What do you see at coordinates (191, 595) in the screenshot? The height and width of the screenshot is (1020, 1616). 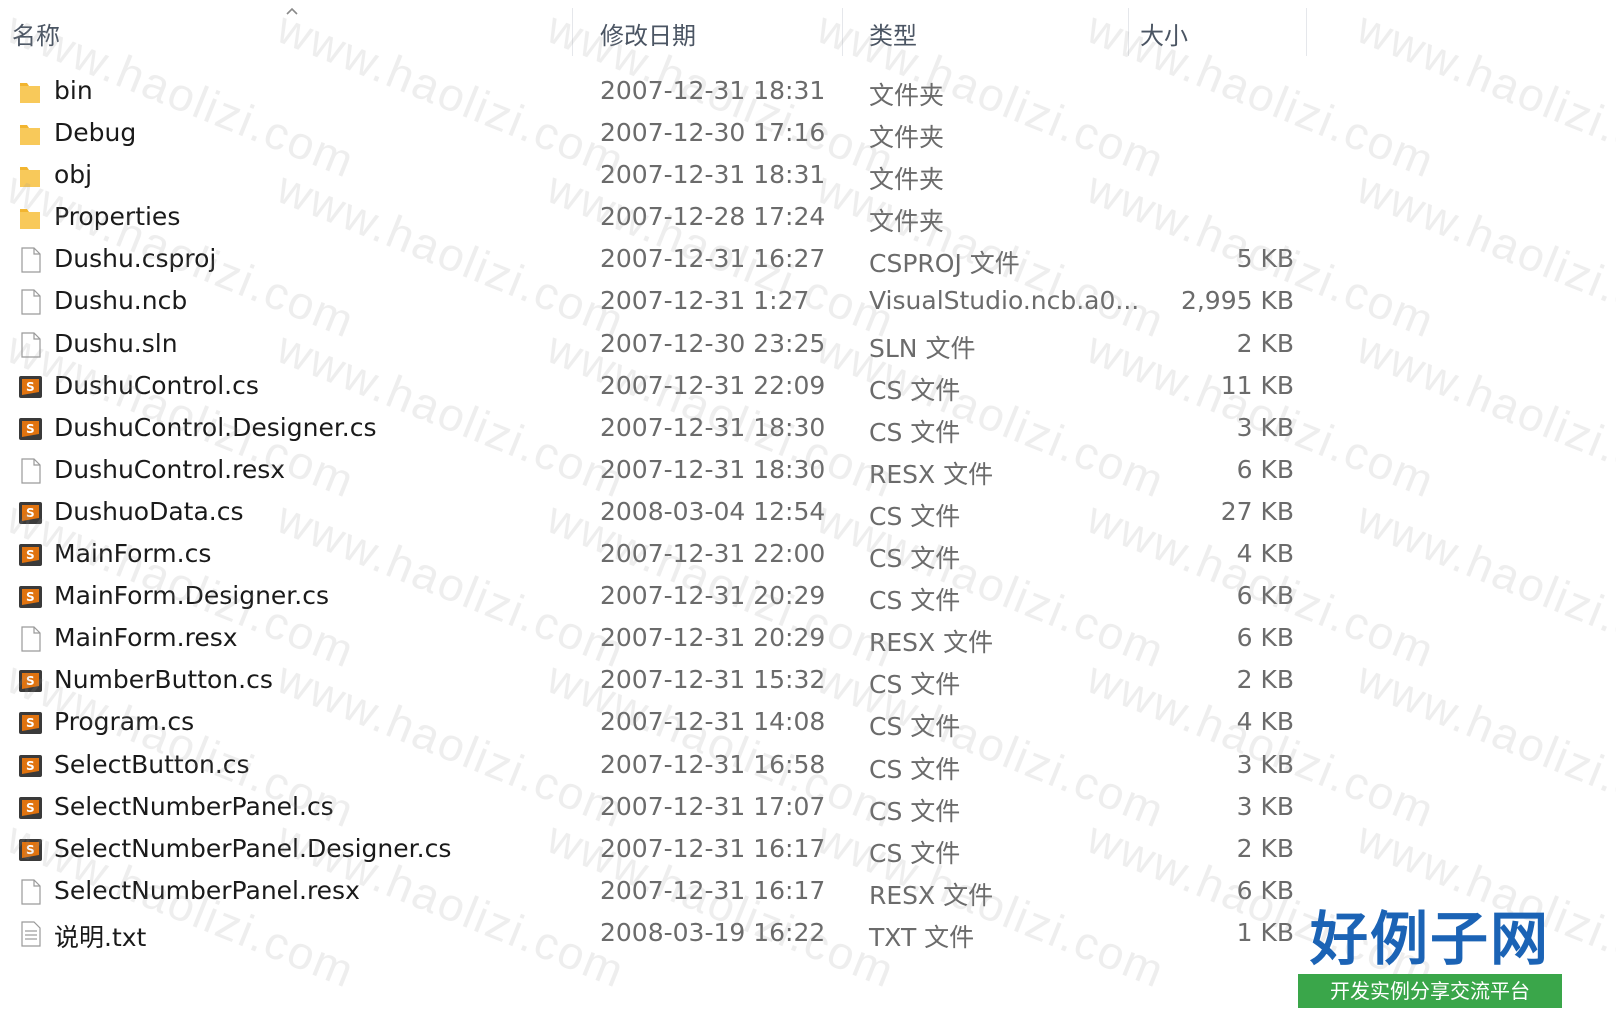 I see `file-name: MainForm.Designer.cs` at bounding box center [191, 595].